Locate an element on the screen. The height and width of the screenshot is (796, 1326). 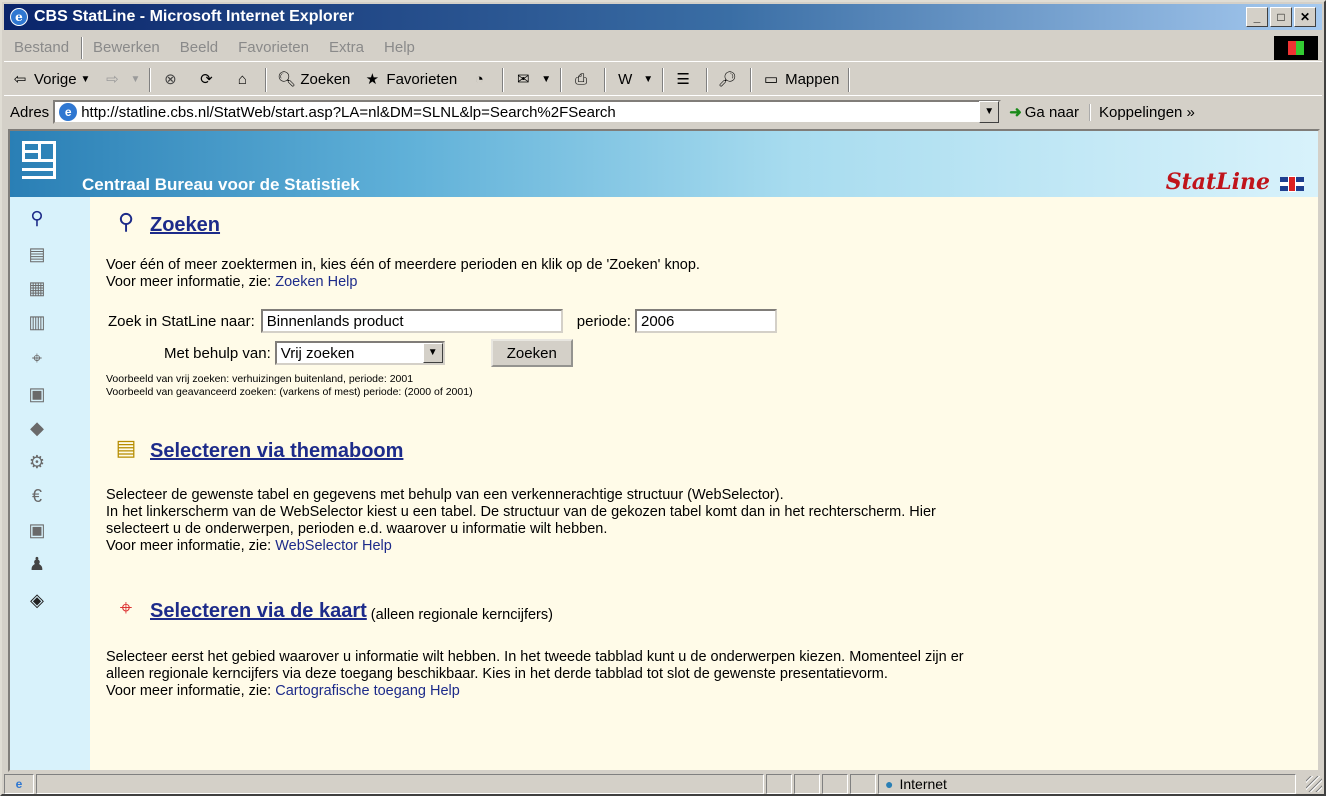
zoeken-link: Zoeken is located at coordinates (185, 225).